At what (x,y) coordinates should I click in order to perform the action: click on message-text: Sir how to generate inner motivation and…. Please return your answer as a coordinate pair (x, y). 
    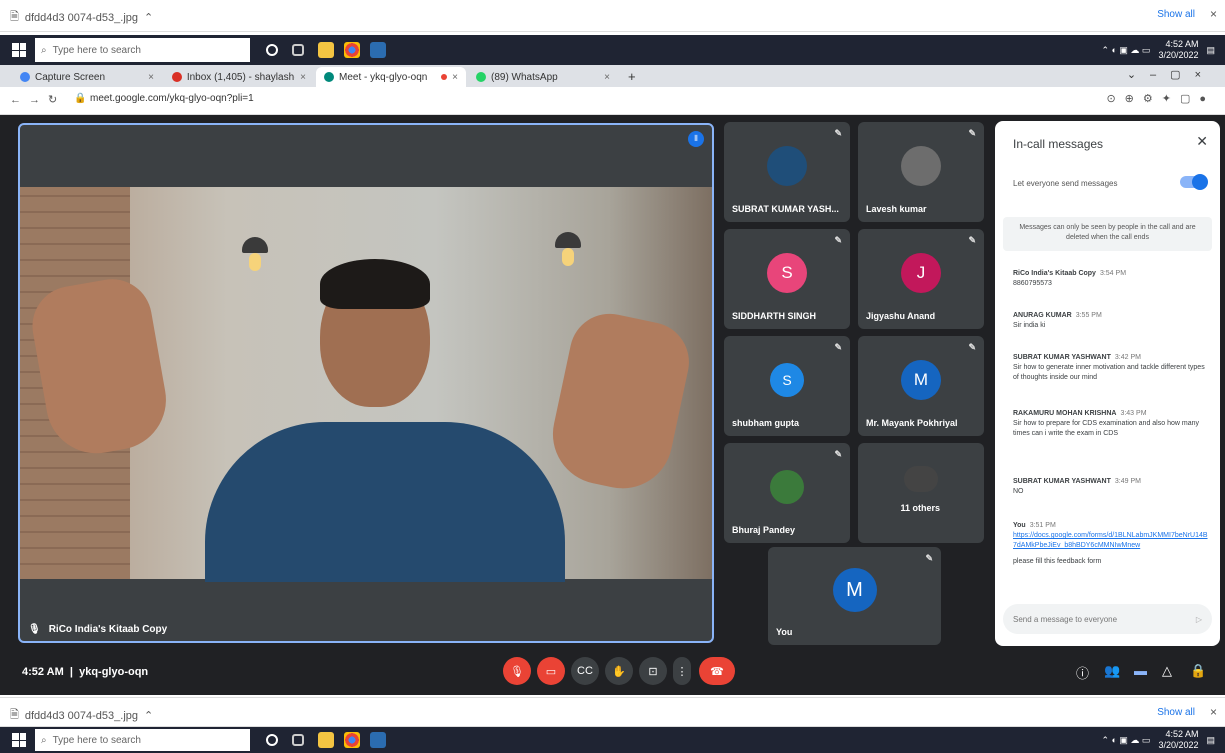
    Looking at the image, I should click on (1109, 372).